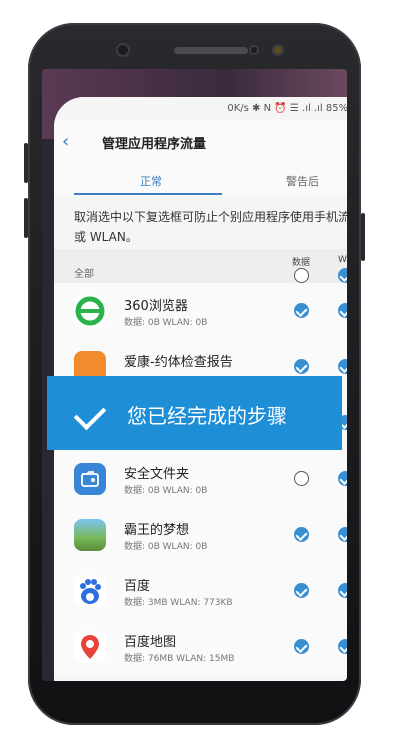  I want to click on app-icon-baidu-map, so click(90, 647).